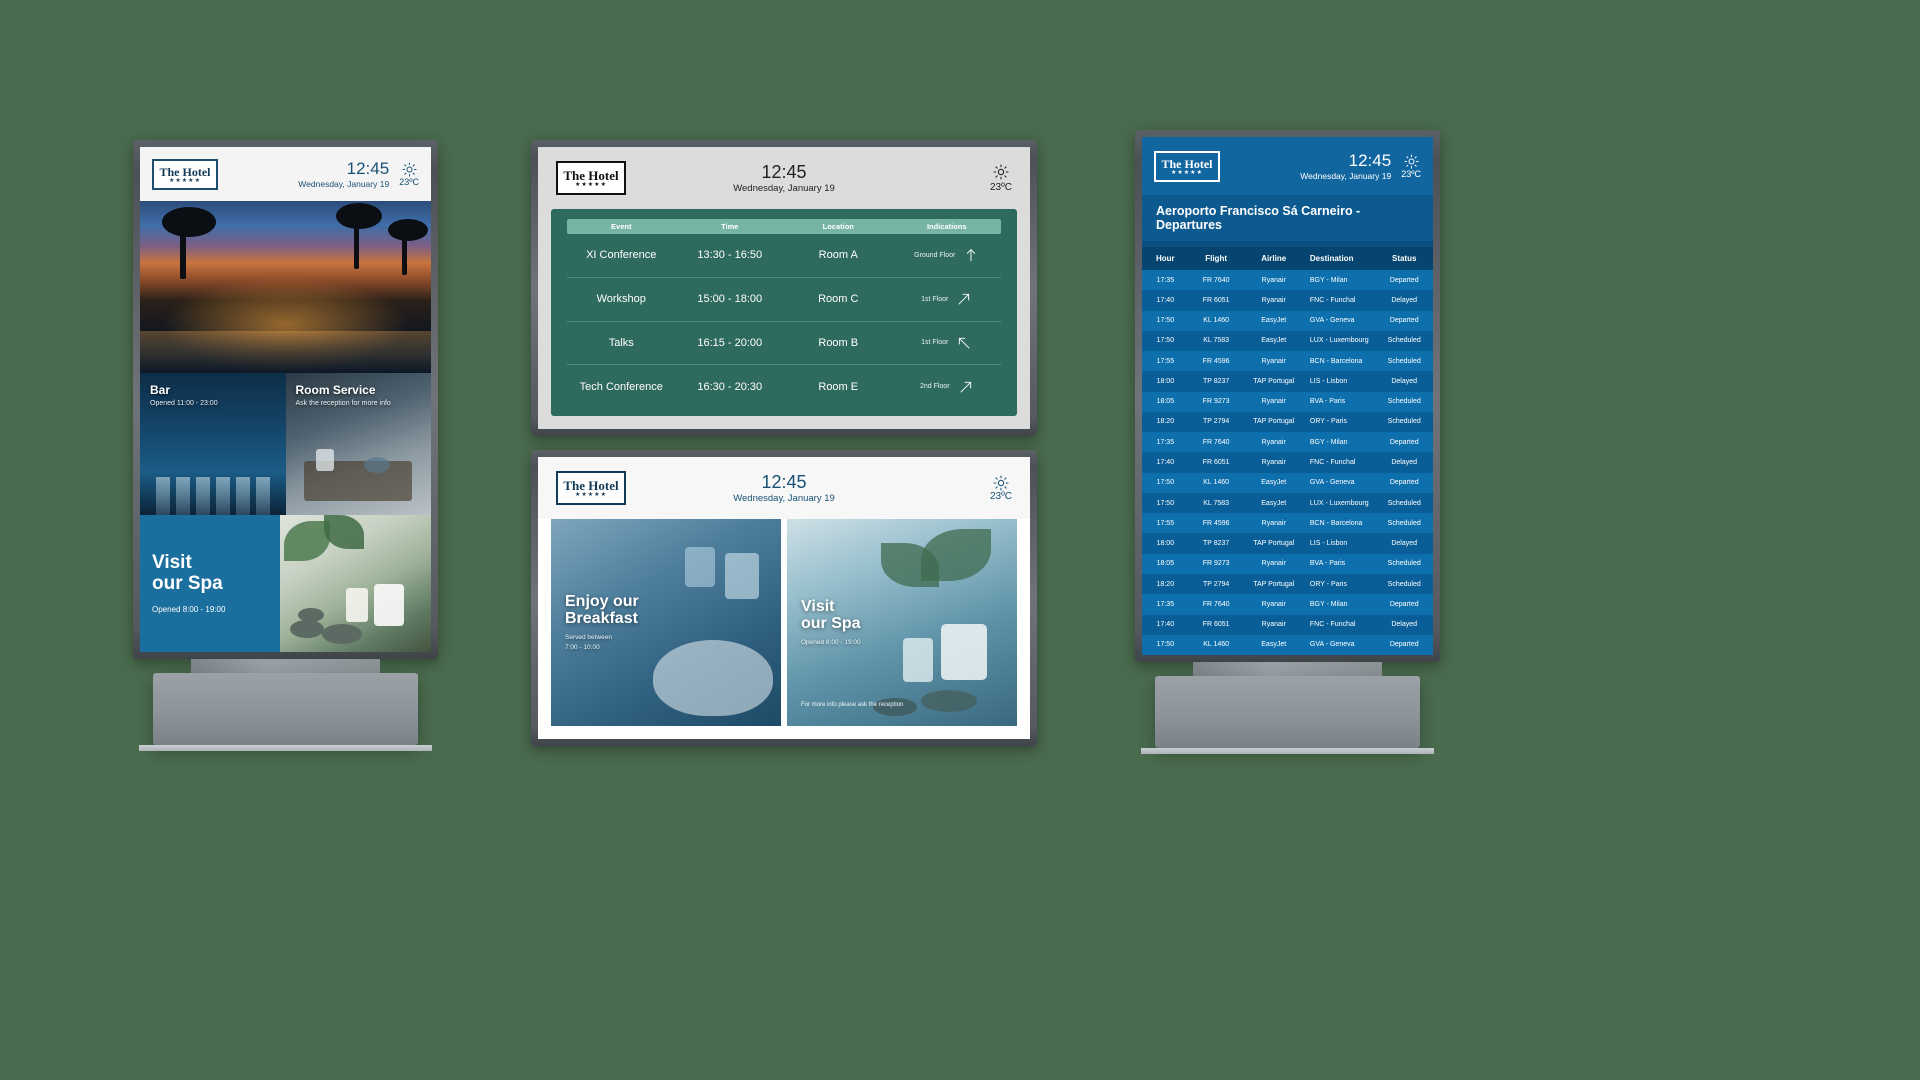  Describe the element at coordinates (838, 342) in the screenshot. I see `cell-location: Room B` at that location.